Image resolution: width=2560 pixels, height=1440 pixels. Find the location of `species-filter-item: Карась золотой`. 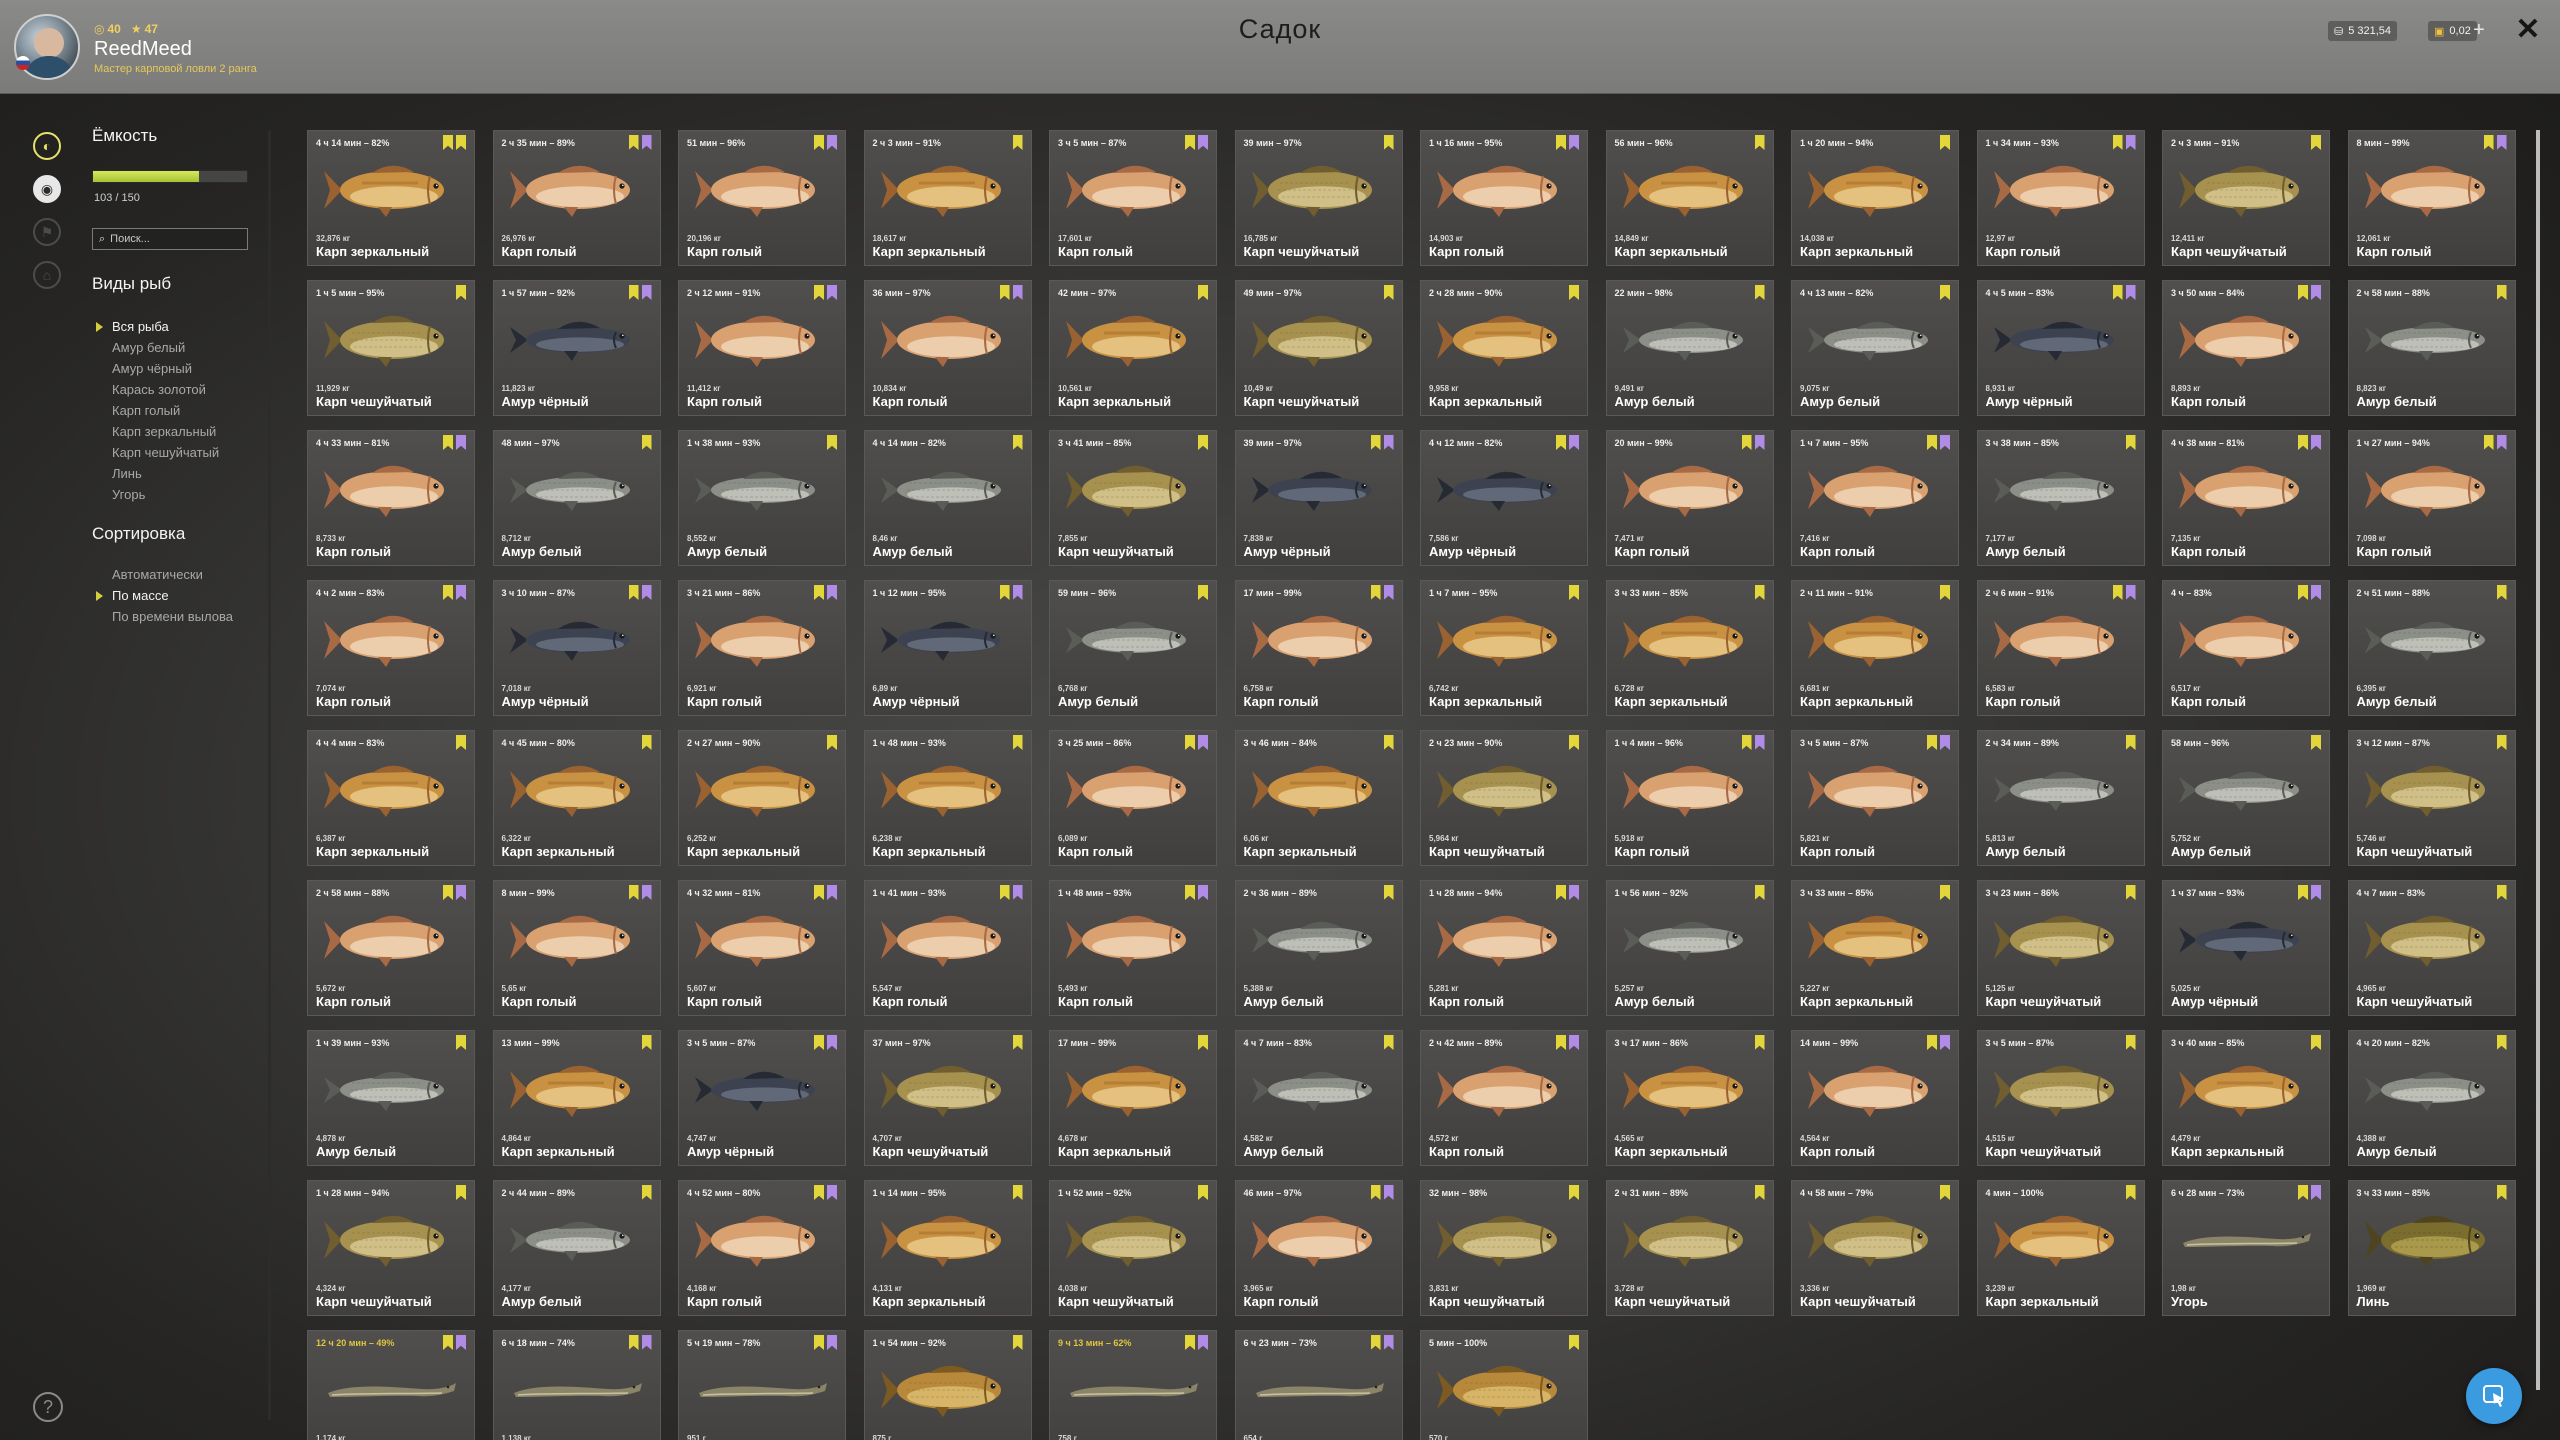

species-filter-item: Карась золотой is located at coordinates (160, 389).